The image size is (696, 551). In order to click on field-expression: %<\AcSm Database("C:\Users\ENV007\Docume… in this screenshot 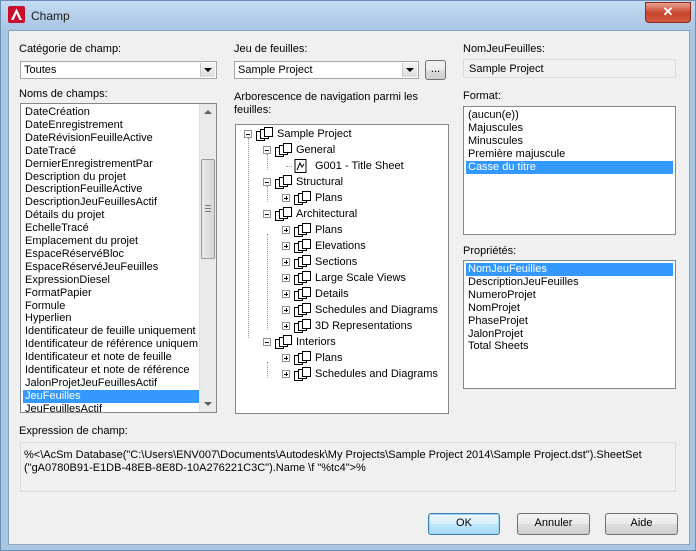, I will do `click(348, 467)`.